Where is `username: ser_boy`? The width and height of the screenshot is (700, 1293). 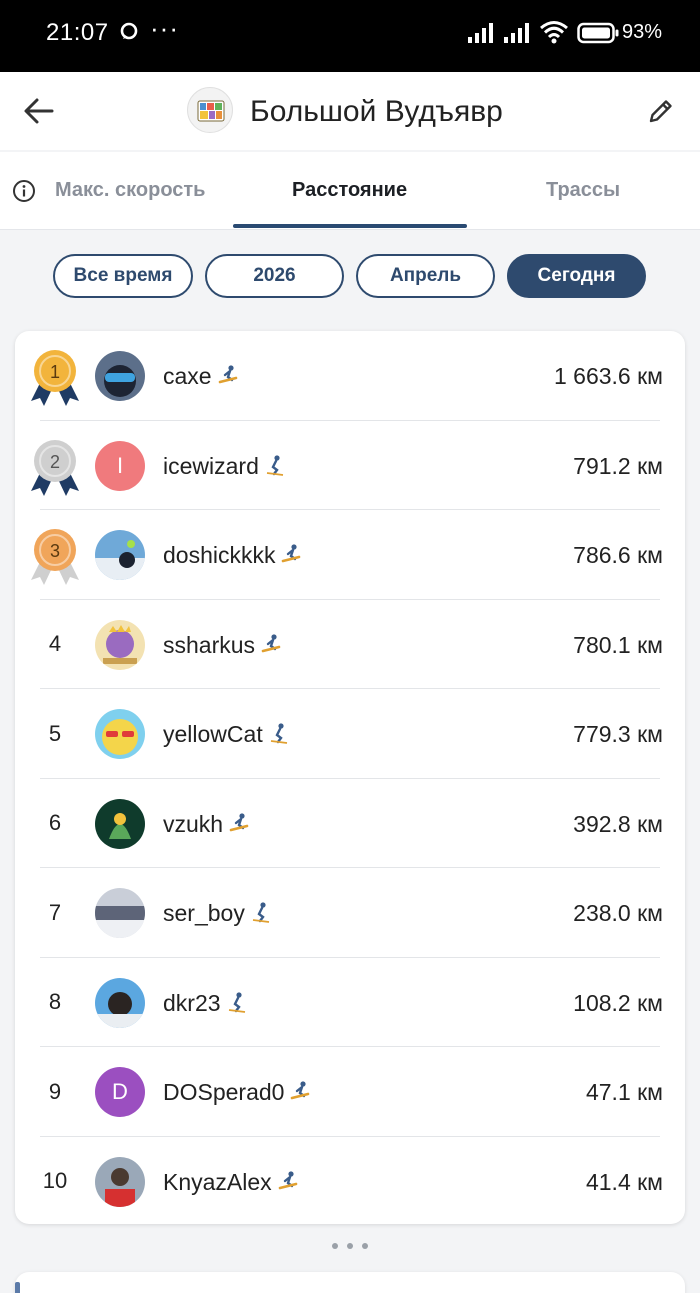
username: ser_boy is located at coordinates (217, 913).